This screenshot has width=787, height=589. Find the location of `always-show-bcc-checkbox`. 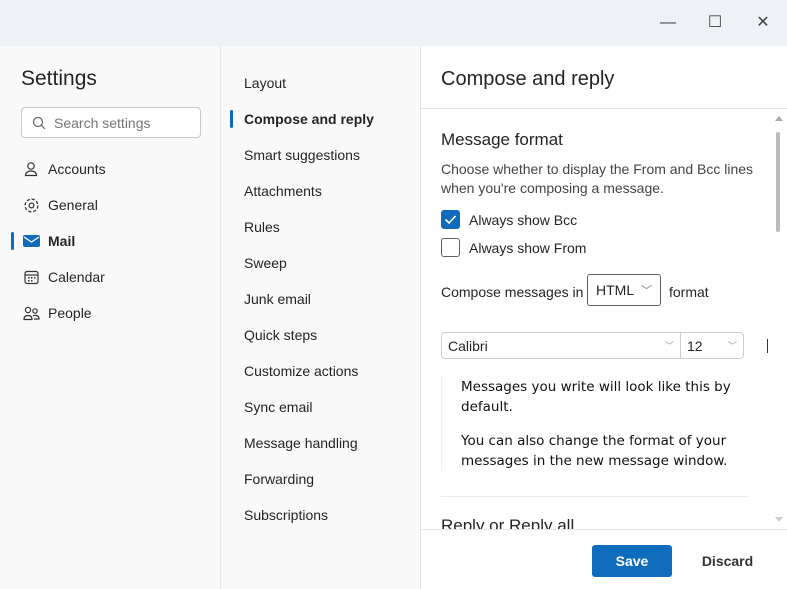

always-show-bcc-checkbox is located at coordinates (450, 219).